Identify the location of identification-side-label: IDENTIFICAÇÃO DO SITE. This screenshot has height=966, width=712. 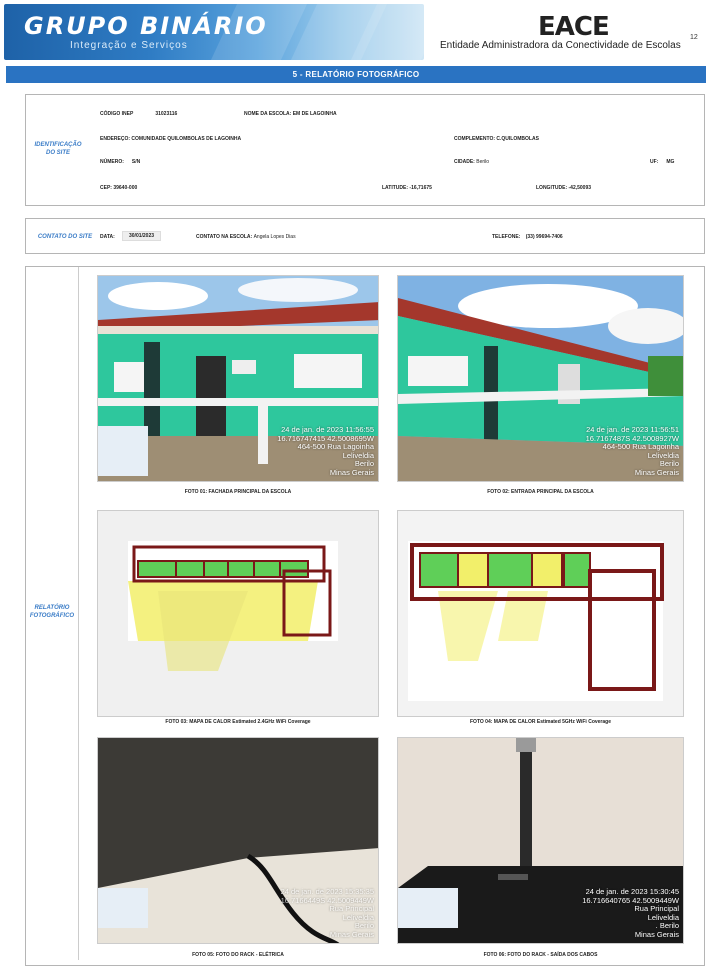
(58, 149).